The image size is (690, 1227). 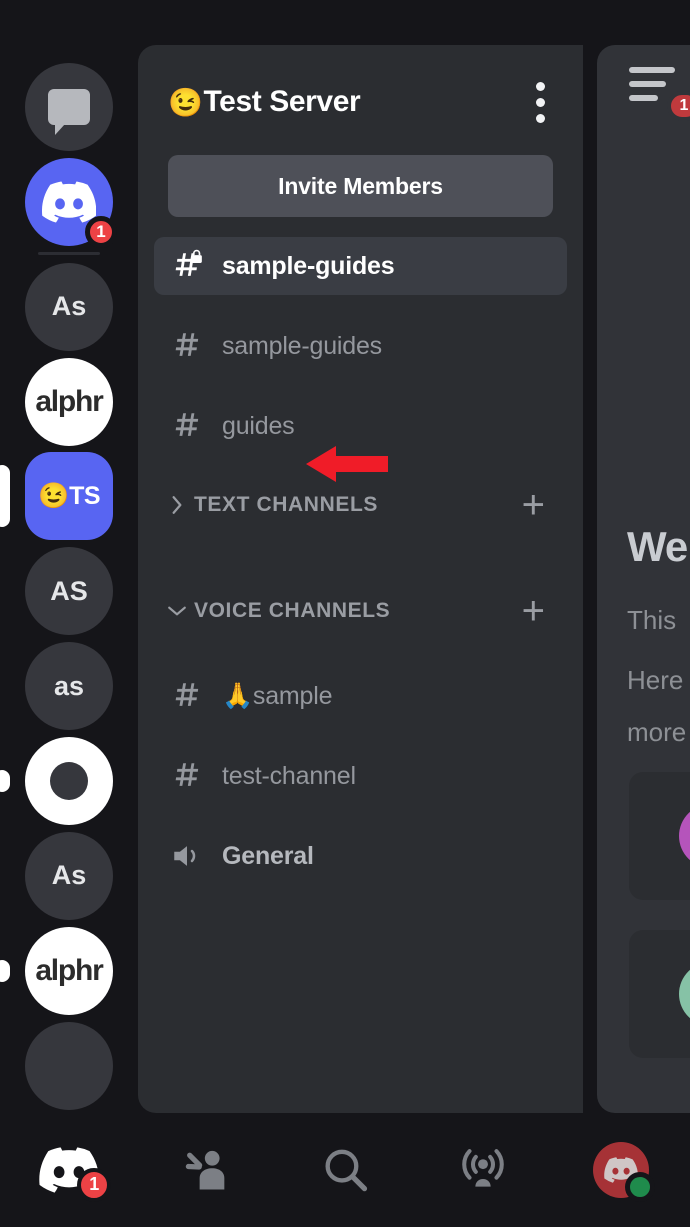 I want to click on rail-separator, so click(x=69, y=253).